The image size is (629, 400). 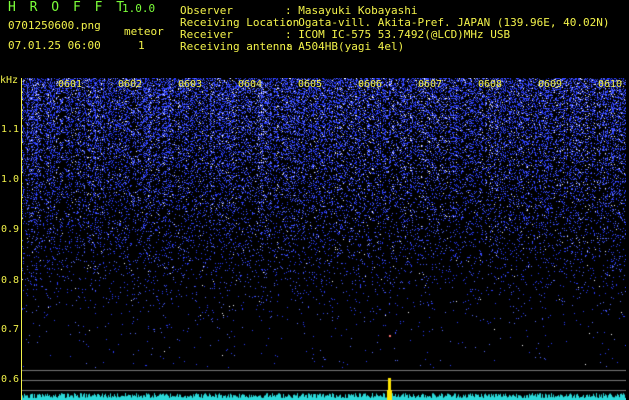 What do you see at coordinates (21, 239) in the screenshot?
I see `y-axis-line` at bounding box center [21, 239].